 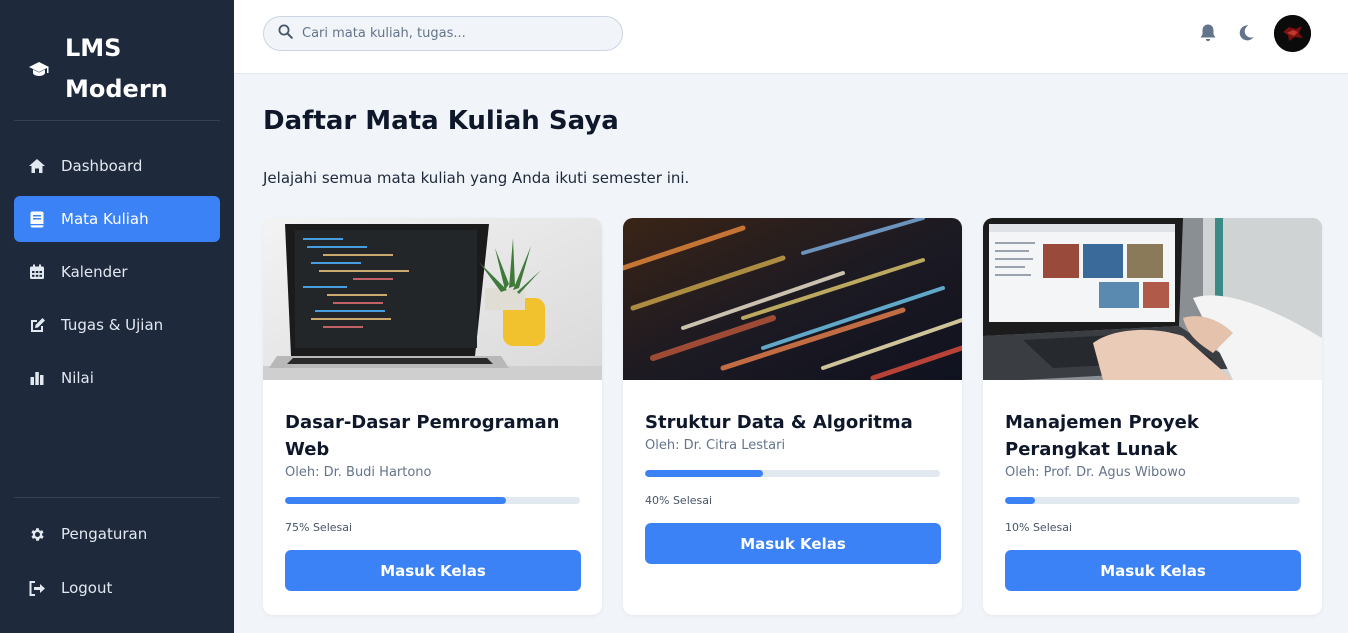 I want to click on sidebar-item-label: Mata Kuliah, so click(x=105, y=219).